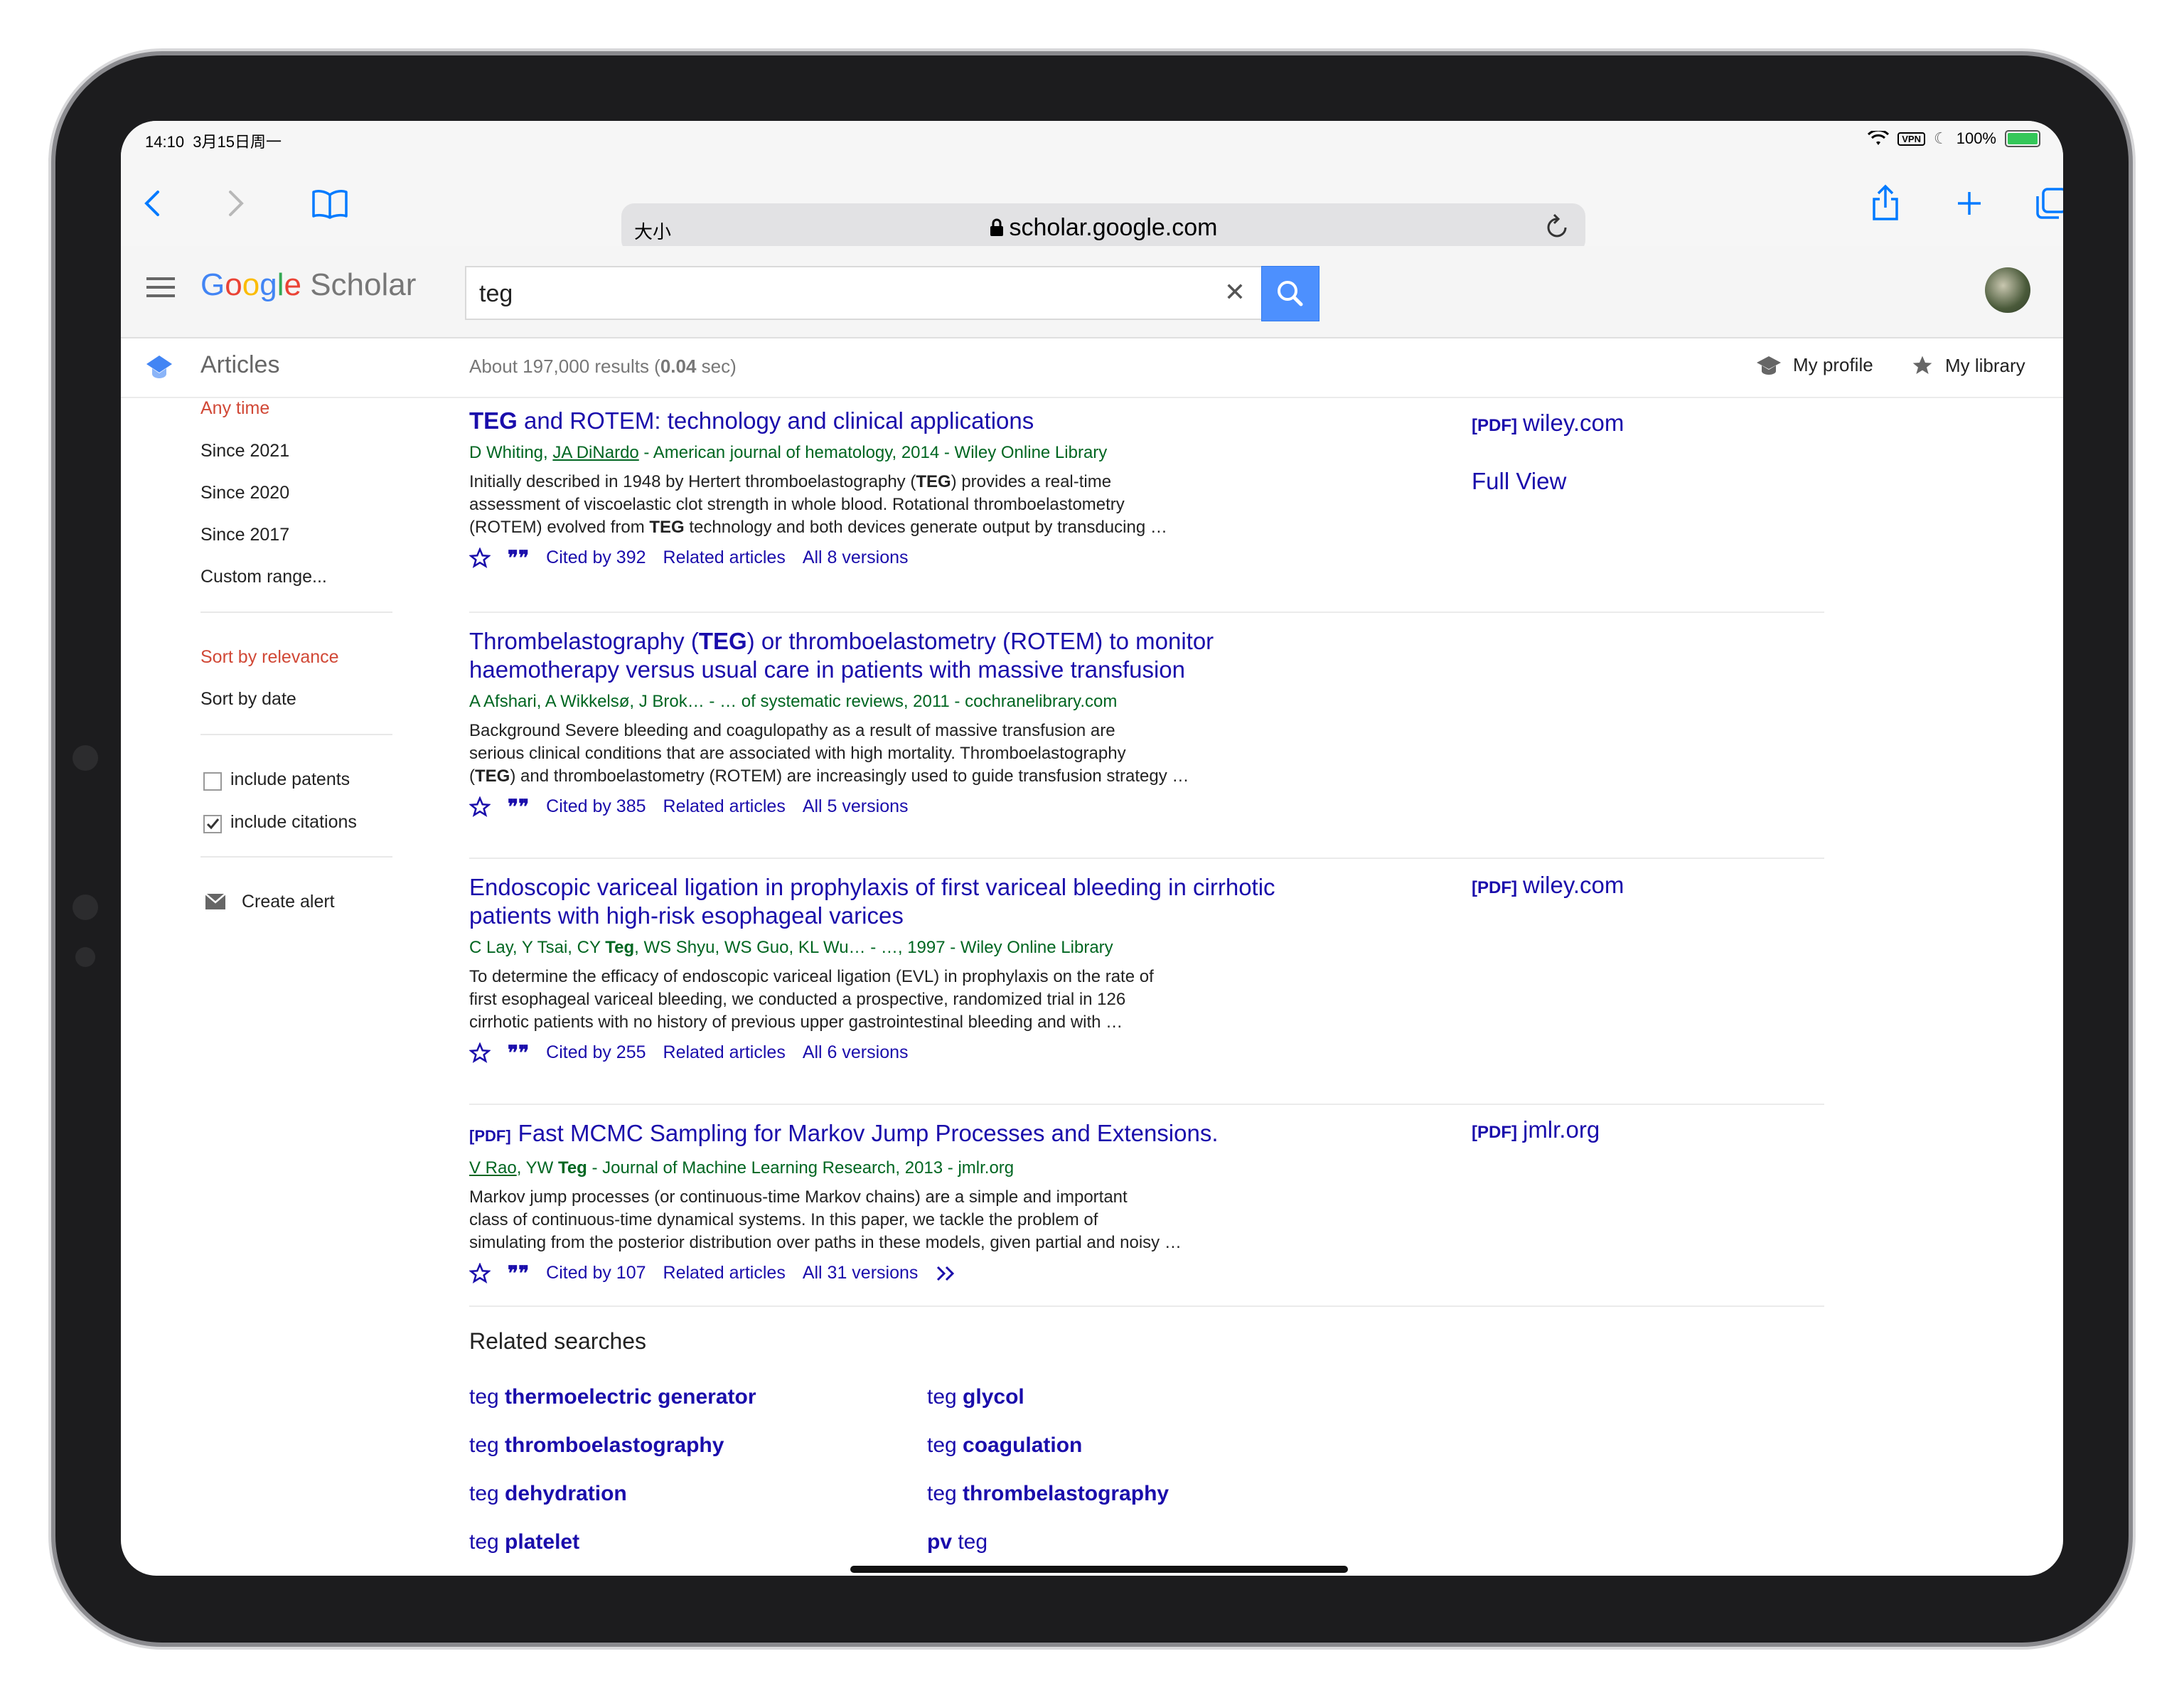 The width and height of the screenshot is (2184, 1698). I want to click on tabs-icon, so click(2049, 203).